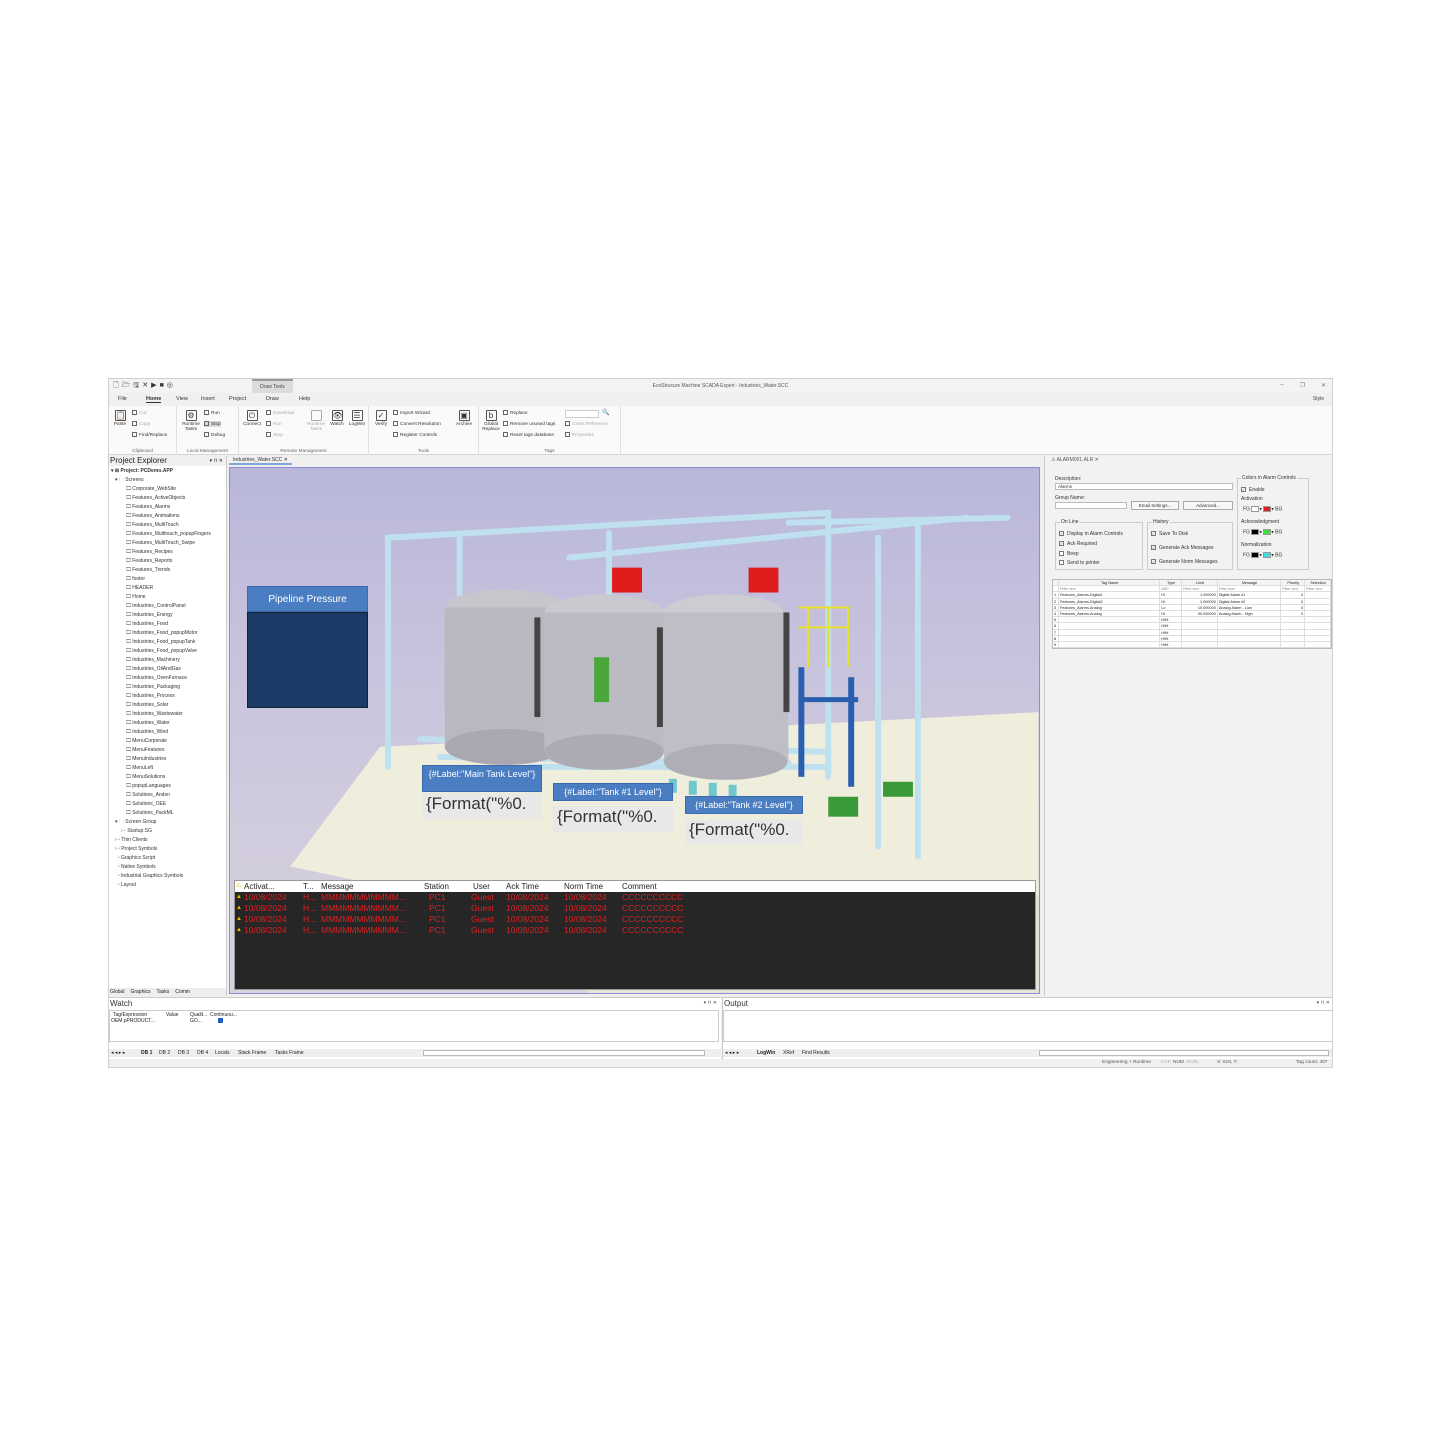 This screenshot has width=1445, height=1445. Describe the element at coordinates (141, 424) in the screenshot. I see `copy-button: Copy` at that location.